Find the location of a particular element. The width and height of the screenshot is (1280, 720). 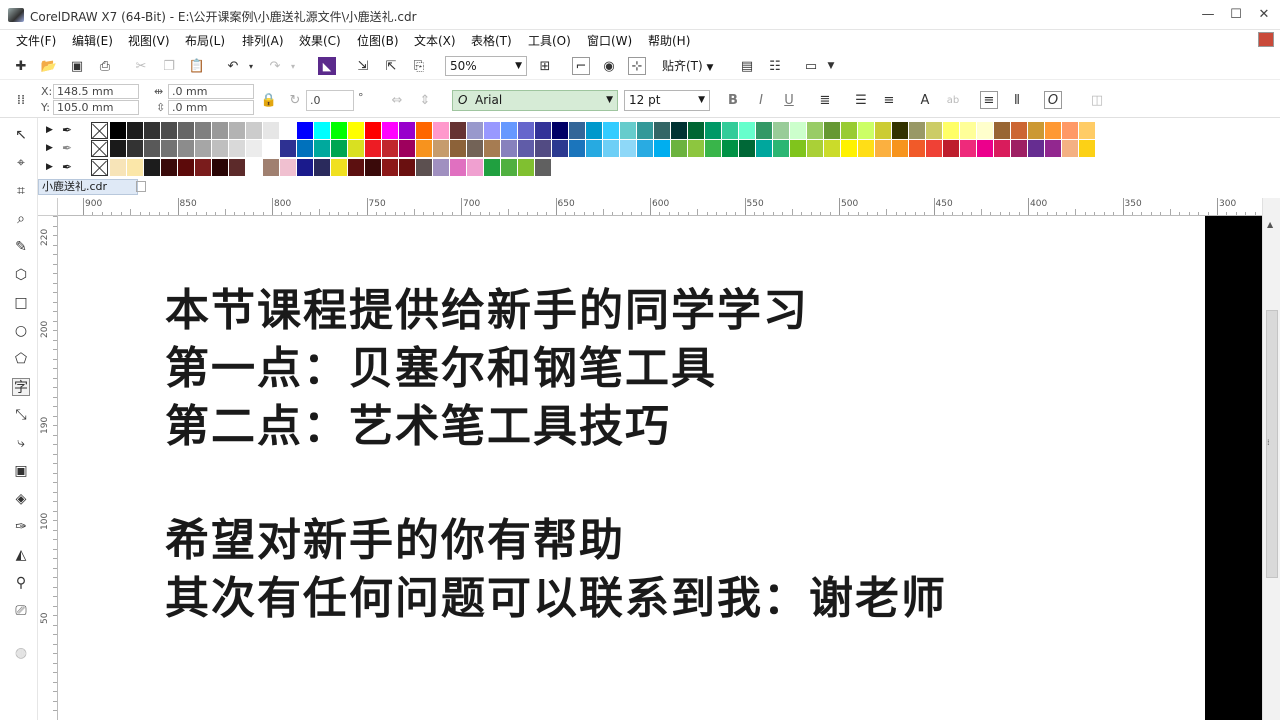

menu-bitmaps: 位图(B) is located at coordinates (378, 40).